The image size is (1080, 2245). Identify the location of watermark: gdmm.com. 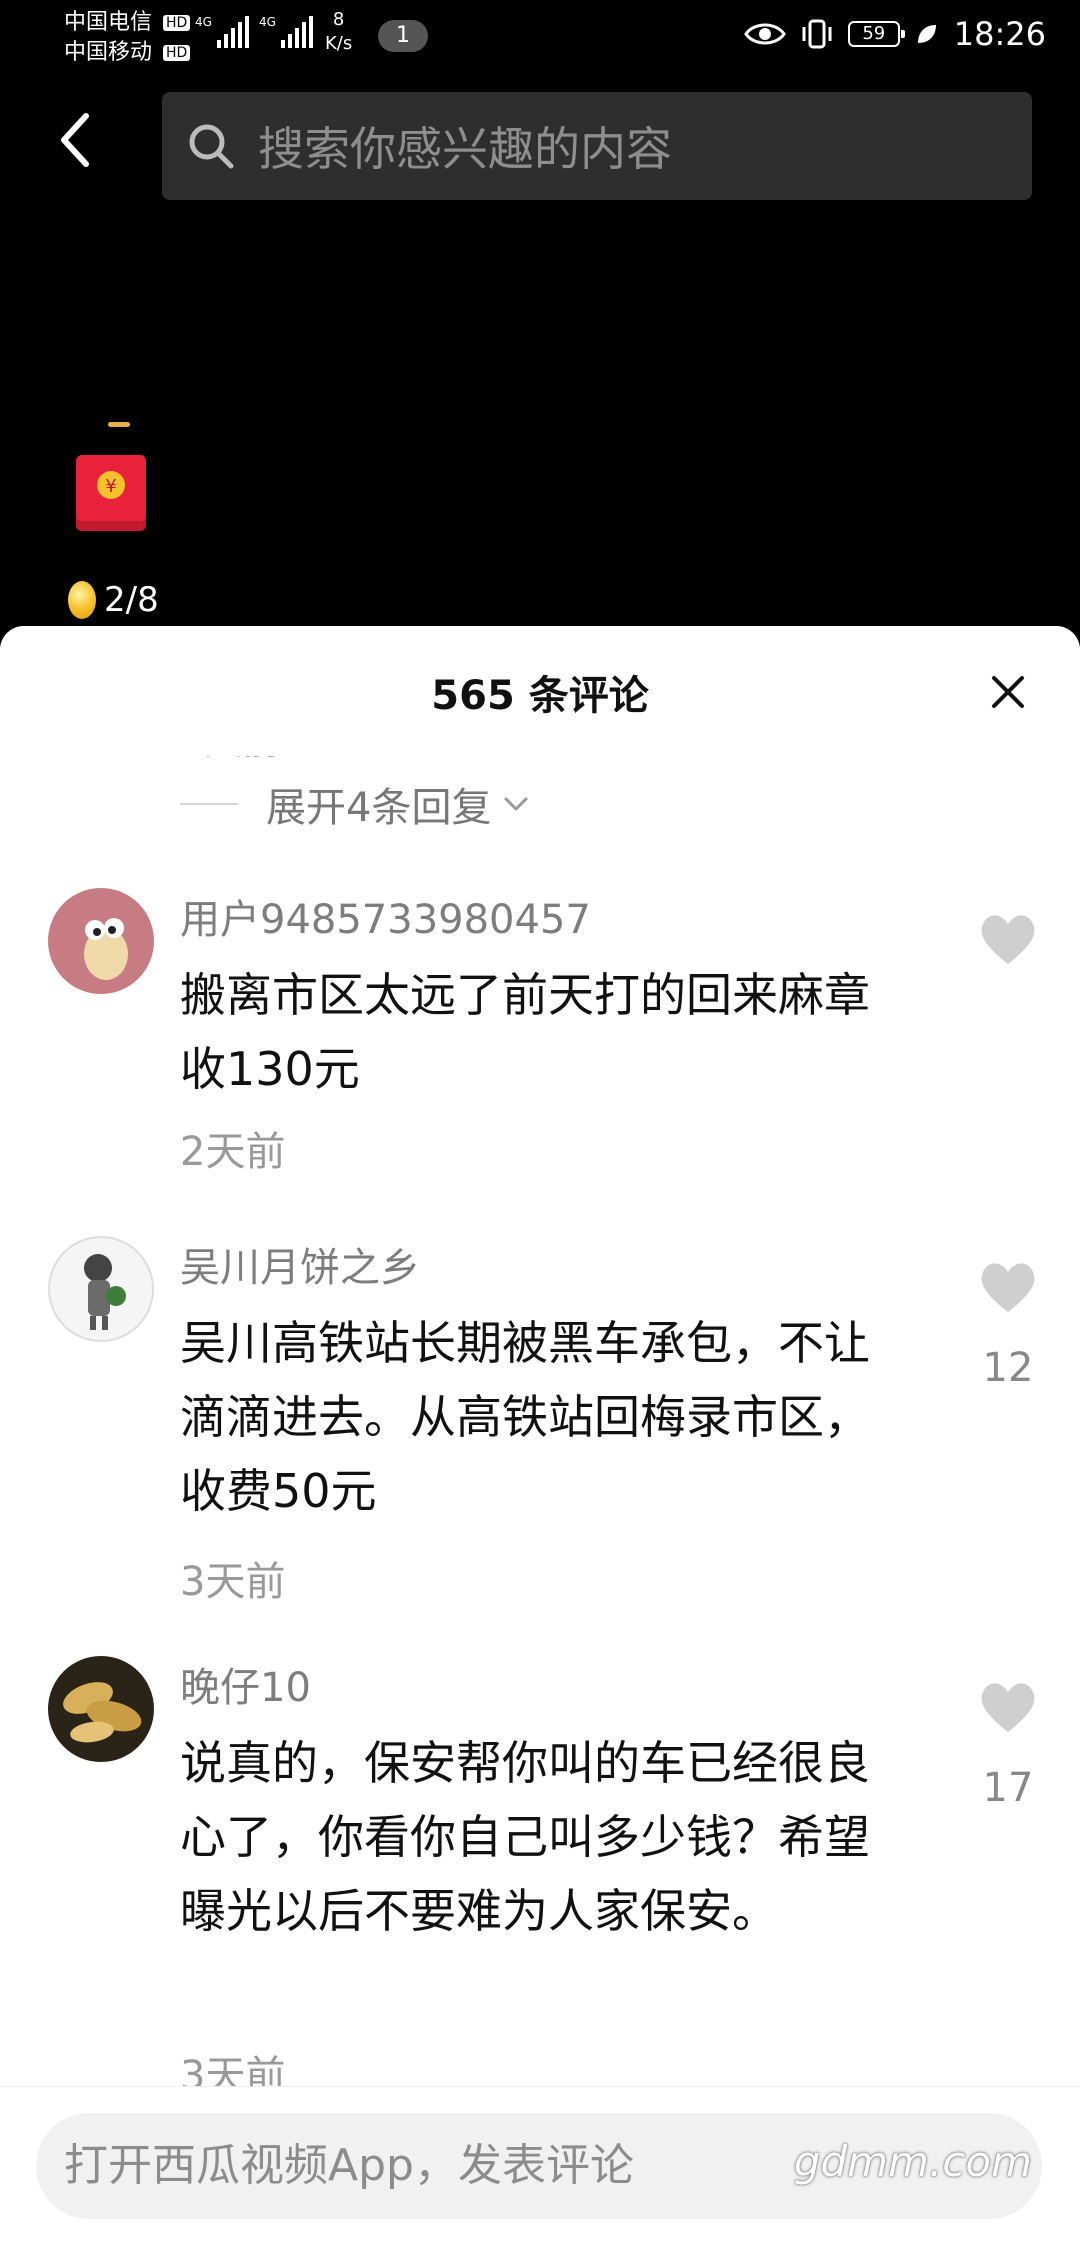
(912, 2161).